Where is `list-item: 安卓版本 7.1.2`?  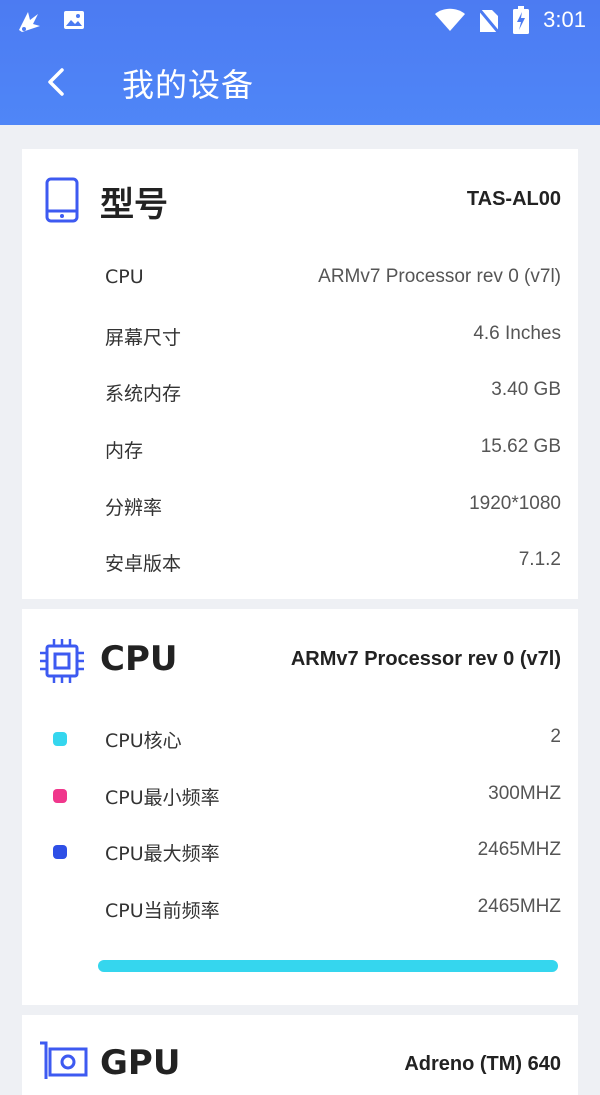 list-item: 安卓版本 7.1.2 is located at coordinates (300, 561).